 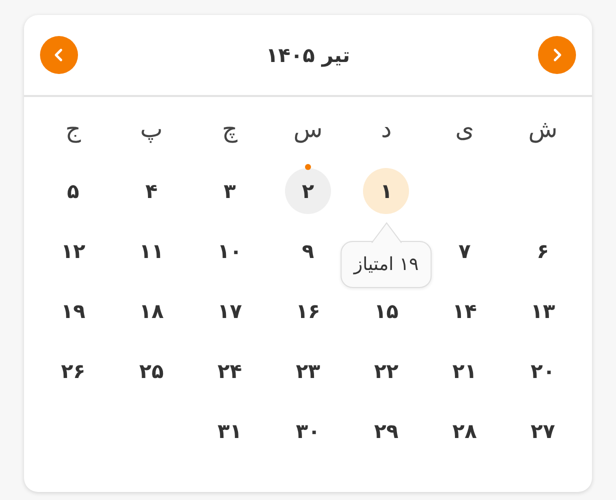 What do you see at coordinates (308, 251) in the screenshot?
I see `calendar-day: ۹` at bounding box center [308, 251].